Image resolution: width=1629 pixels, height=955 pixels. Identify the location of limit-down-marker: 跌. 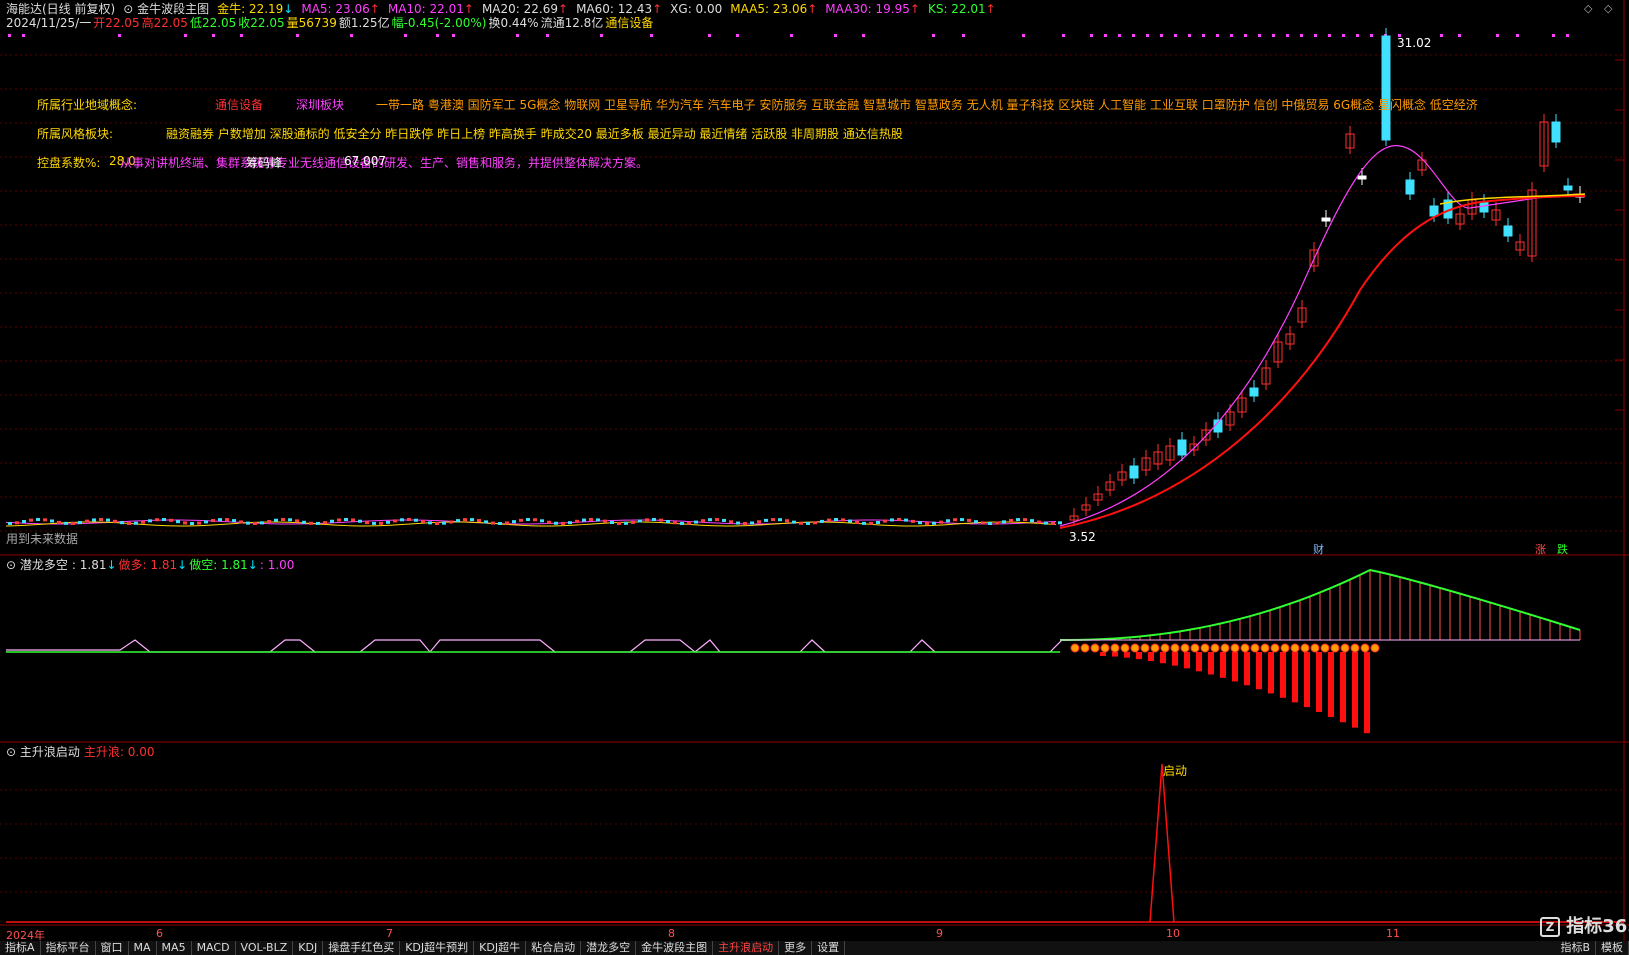
(1562, 549).